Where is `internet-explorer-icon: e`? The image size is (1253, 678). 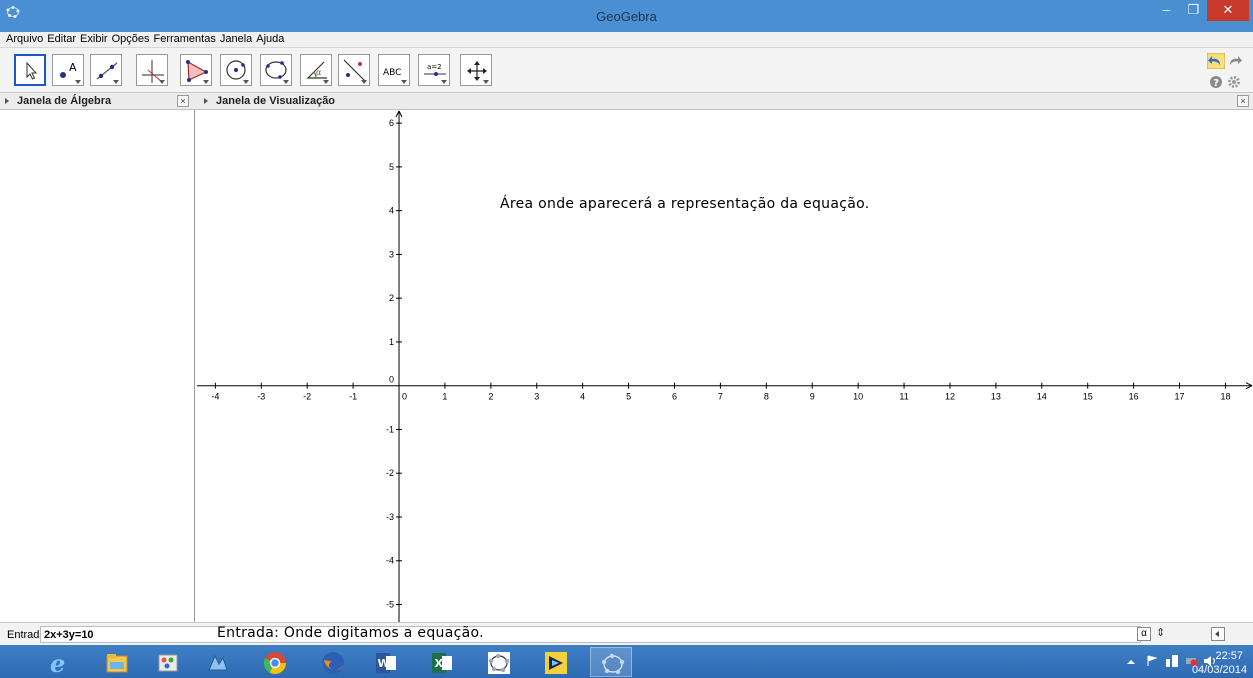 internet-explorer-icon: e is located at coordinates (57, 663).